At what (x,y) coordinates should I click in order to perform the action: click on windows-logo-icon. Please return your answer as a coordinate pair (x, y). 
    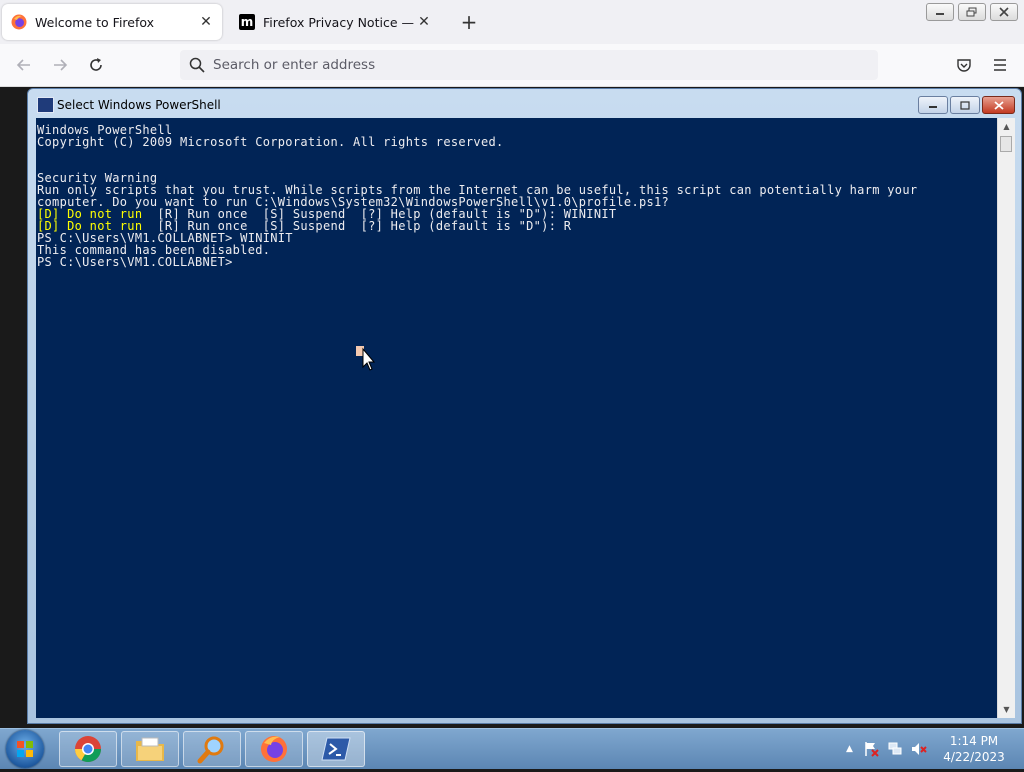
    Looking at the image, I should click on (25, 749).